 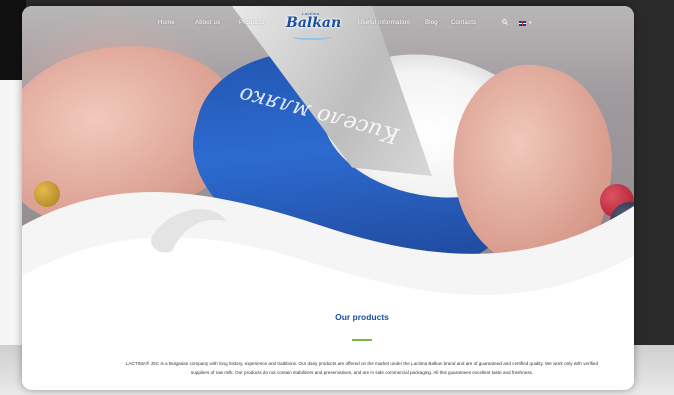 What do you see at coordinates (311, 13) in the screenshot?
I see `logo-lactima: Lactima` at bounding box center [311, 13].